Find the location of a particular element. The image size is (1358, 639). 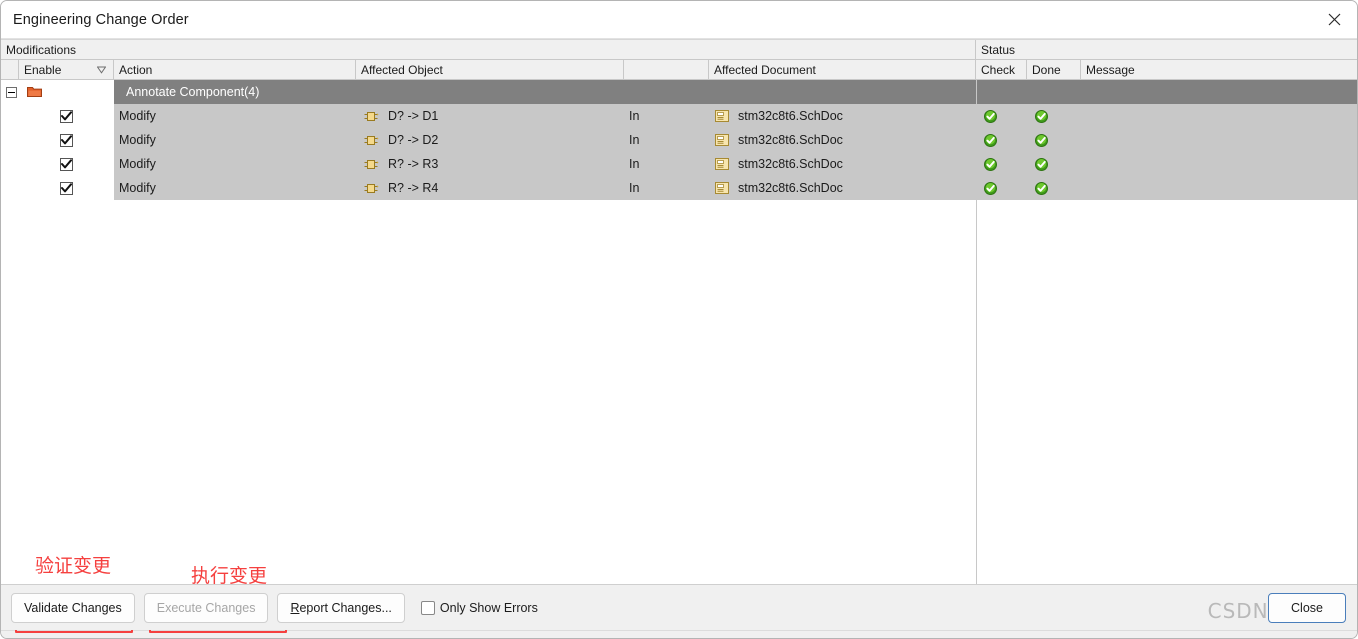

grid-group-header: Modifications Status is located at coordinates (679, 50).